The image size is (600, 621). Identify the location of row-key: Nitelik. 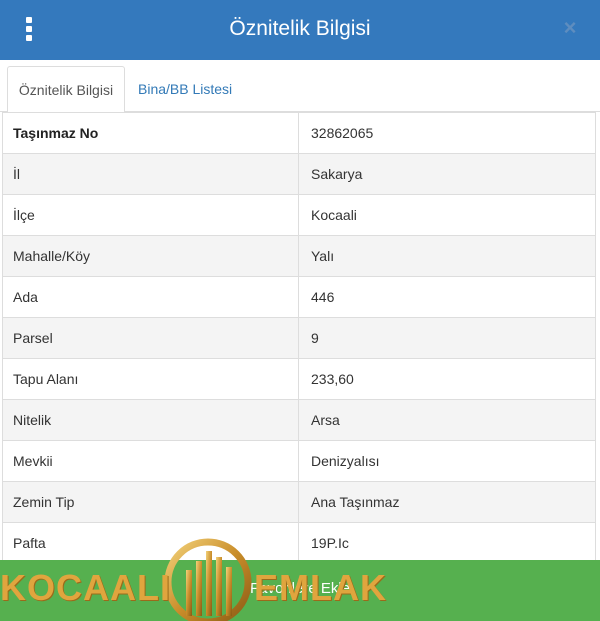
(150, 420).